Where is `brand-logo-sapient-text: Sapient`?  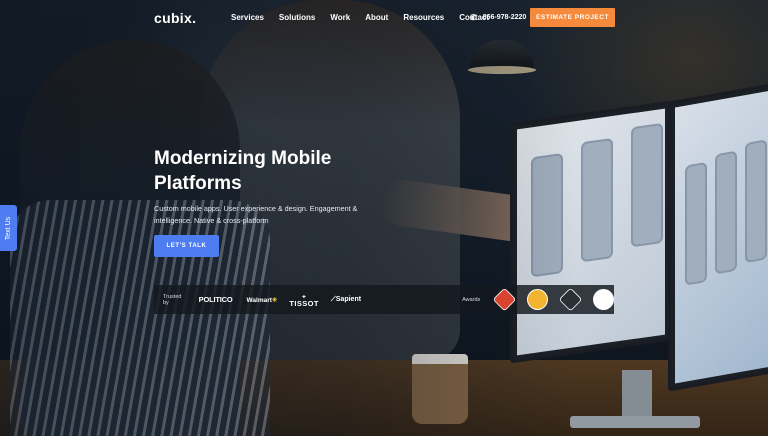
brand-logo-sapient-text: Sapient is located at coordinates (348, 299).